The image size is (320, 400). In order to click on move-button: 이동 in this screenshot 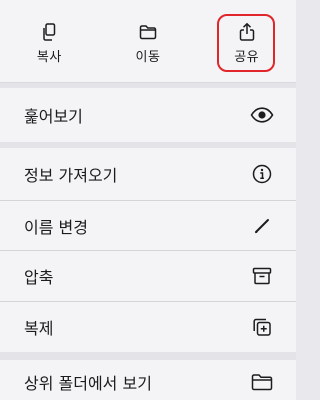, I will do `click(148, 41)`.